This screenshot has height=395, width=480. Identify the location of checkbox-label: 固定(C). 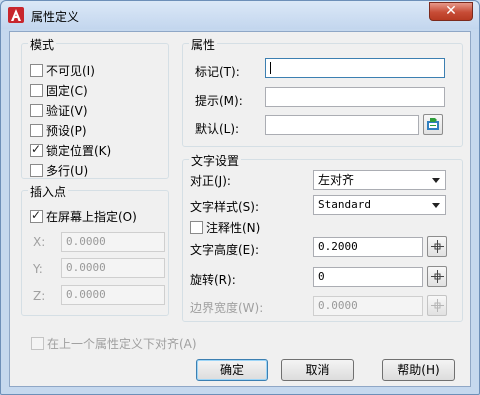
(67, 90).